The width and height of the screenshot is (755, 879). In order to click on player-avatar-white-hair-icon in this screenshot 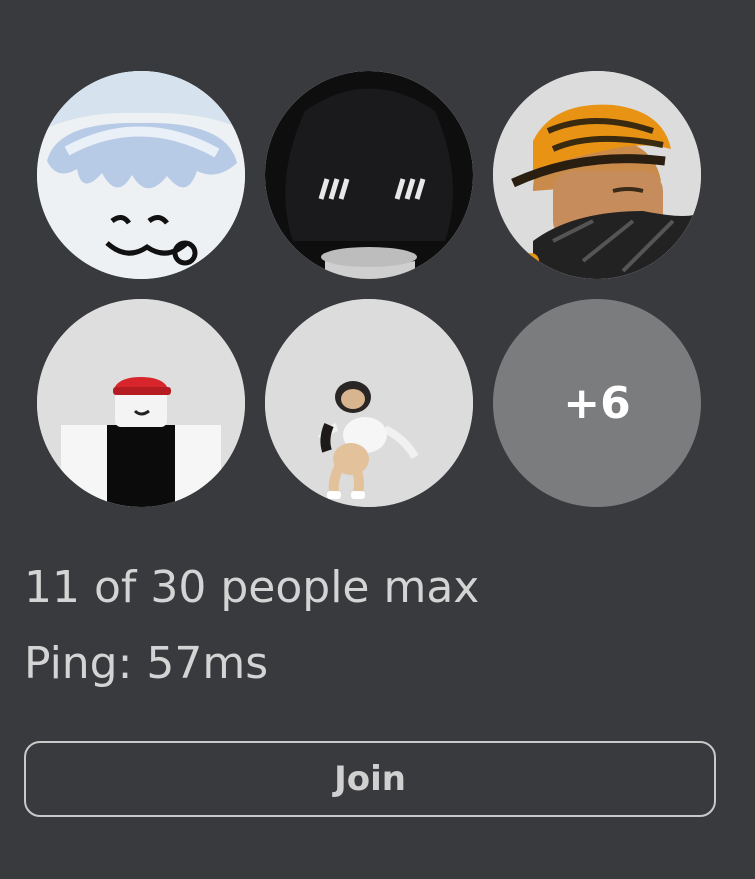, I will do `click(141, 175)`.